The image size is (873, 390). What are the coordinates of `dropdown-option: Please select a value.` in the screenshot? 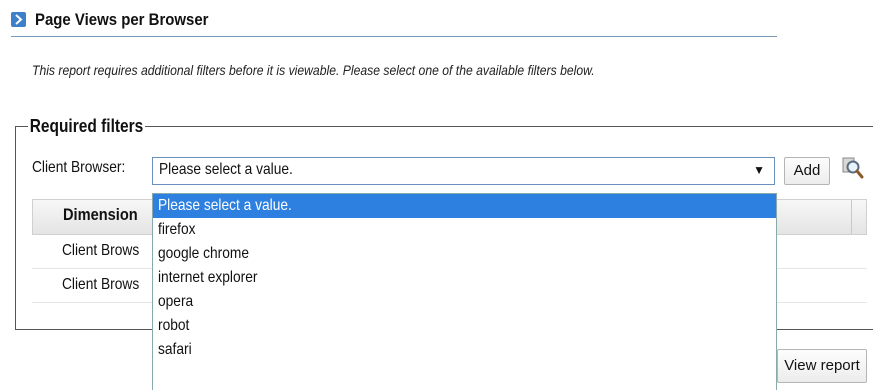 It's located at (464, 206).